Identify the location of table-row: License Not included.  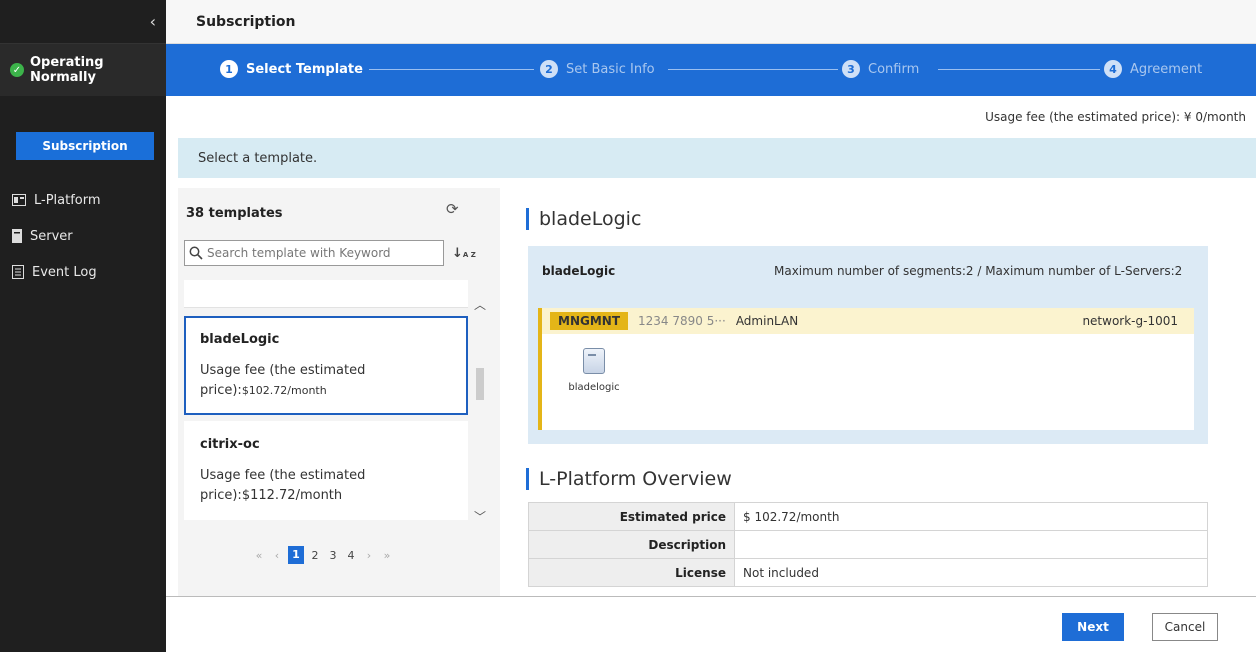
(868, 572).